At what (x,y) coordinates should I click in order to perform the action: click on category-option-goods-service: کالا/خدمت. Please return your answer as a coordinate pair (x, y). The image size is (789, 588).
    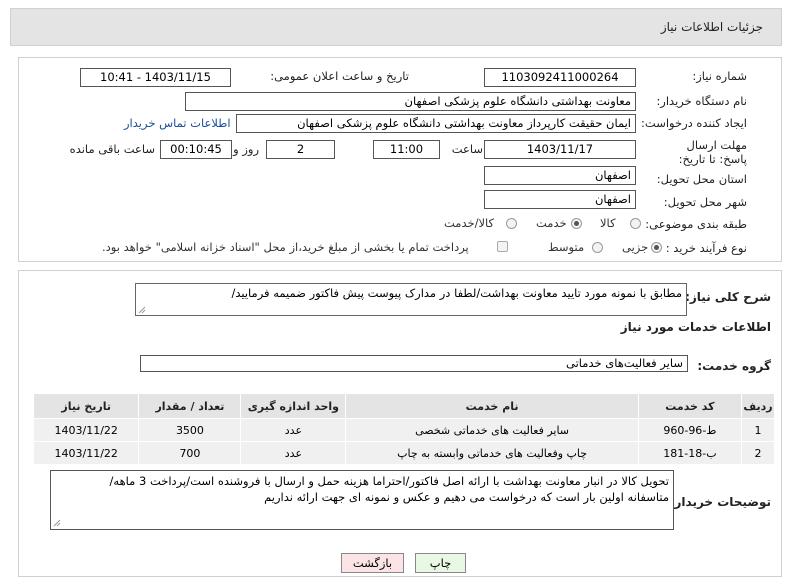
    Looking at the image, I should click on (469, 223).